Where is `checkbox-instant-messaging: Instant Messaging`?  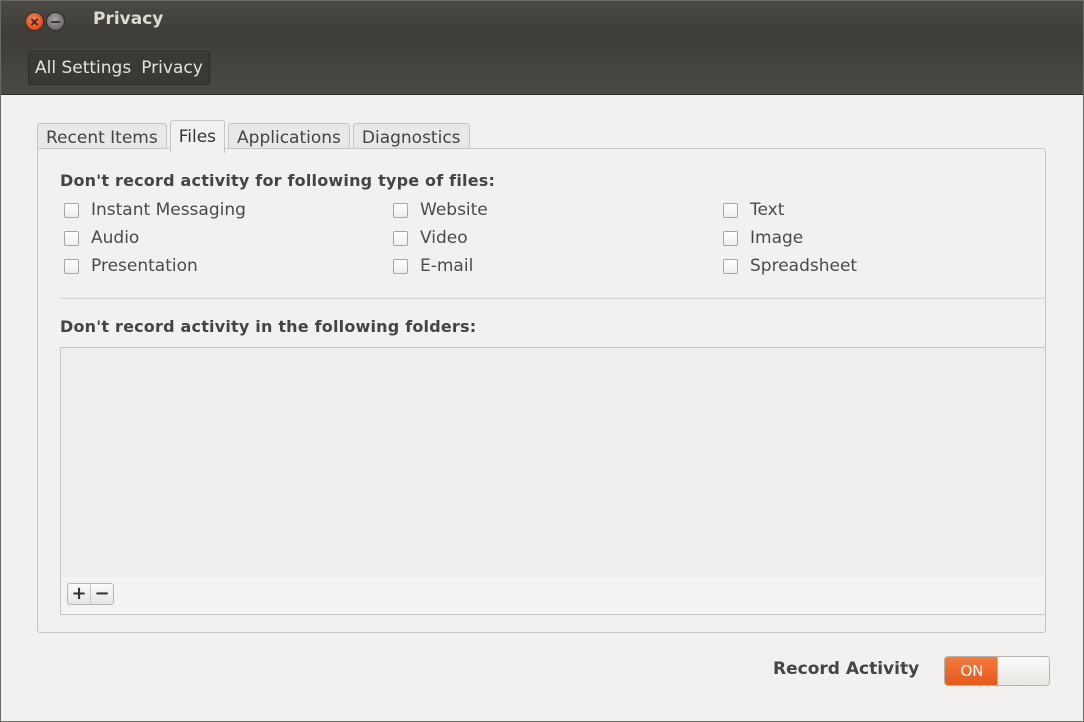
checkbox-instant-messaging: Instant Messaging is located at coordinates (155, 210).